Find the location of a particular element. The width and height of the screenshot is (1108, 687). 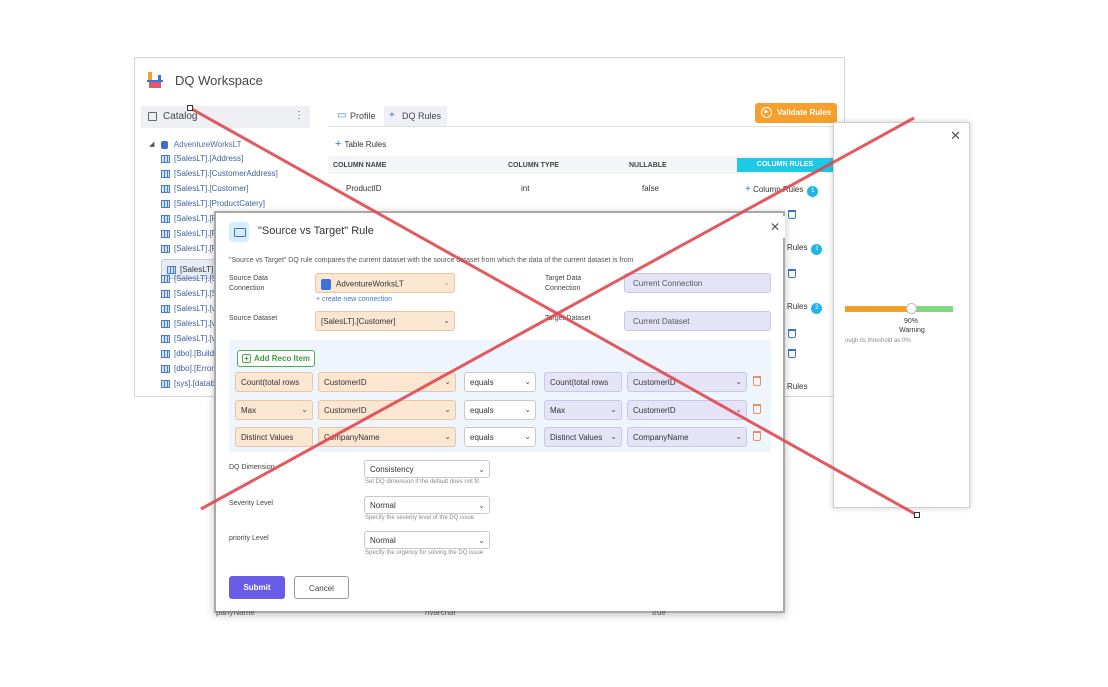

table-rules-label: Table Rules is located at coordinates (365, 144).